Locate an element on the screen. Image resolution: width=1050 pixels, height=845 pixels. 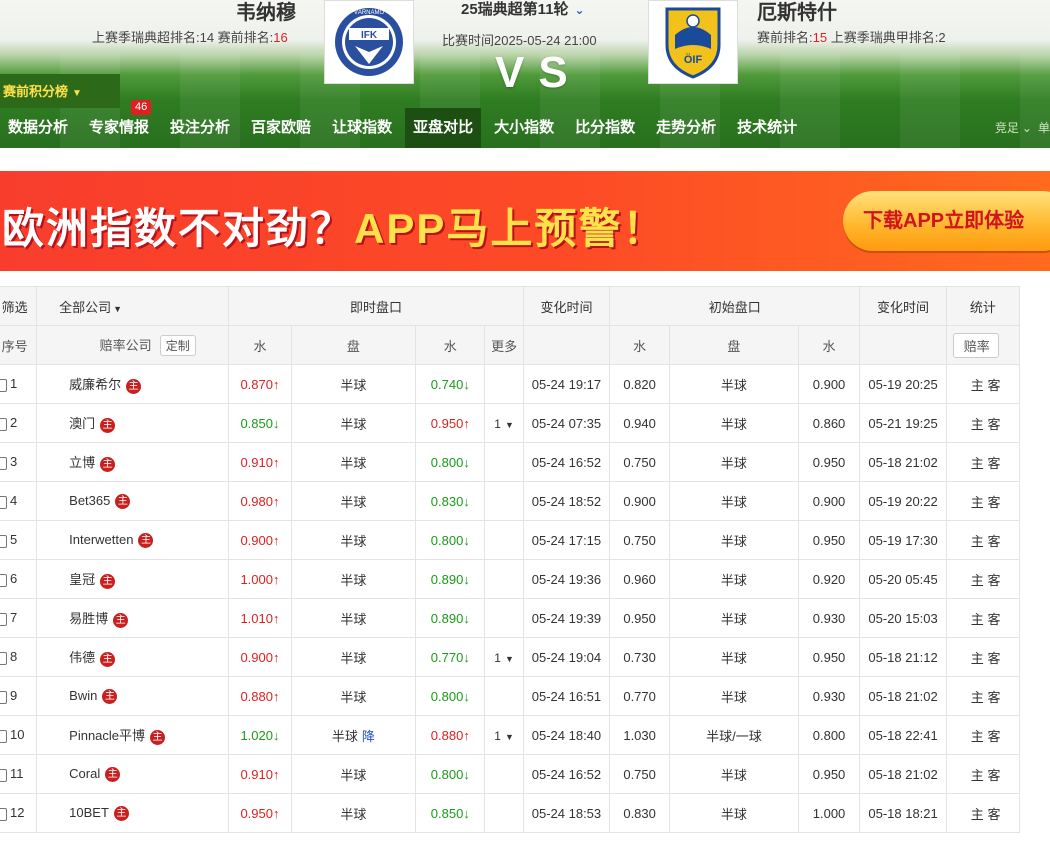
live-change-time: 05-24 07:35 is located at coordinates (566, 423).